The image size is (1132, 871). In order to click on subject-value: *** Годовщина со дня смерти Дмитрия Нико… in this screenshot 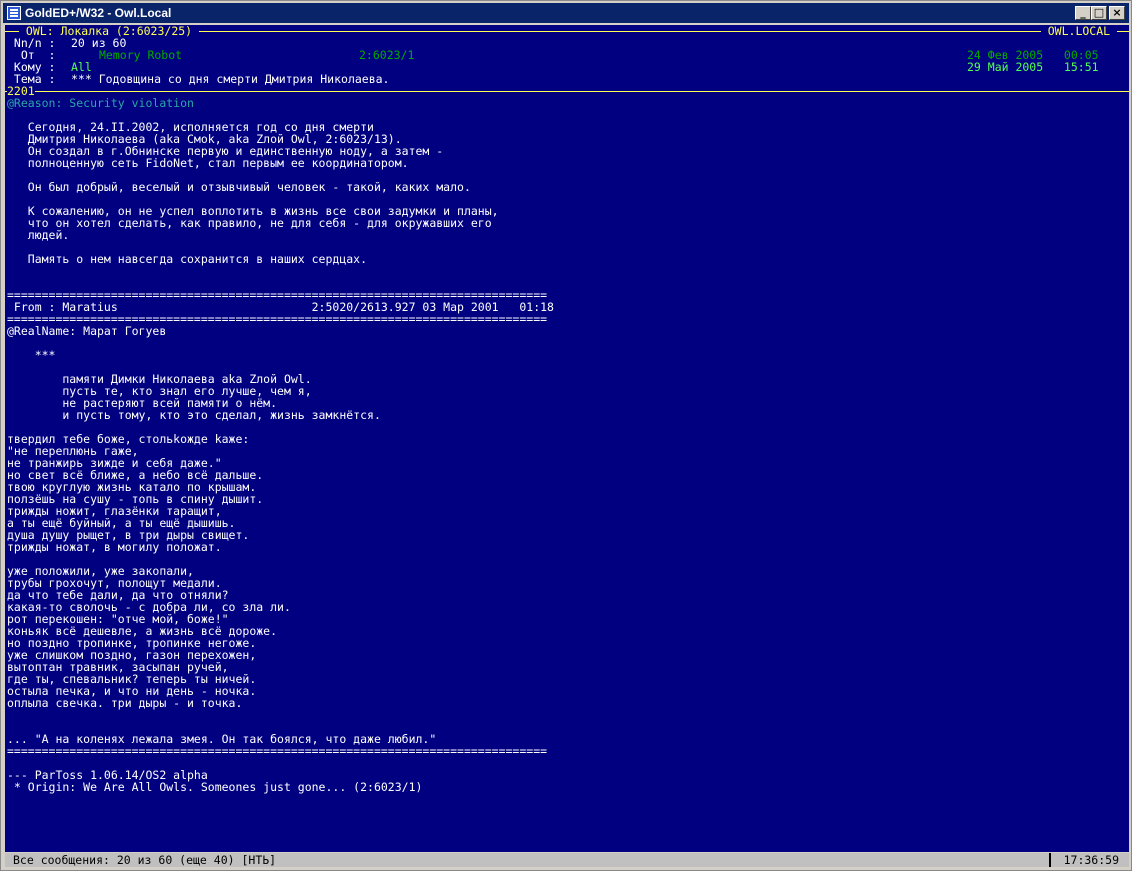, I will do `click(230, 79)`.